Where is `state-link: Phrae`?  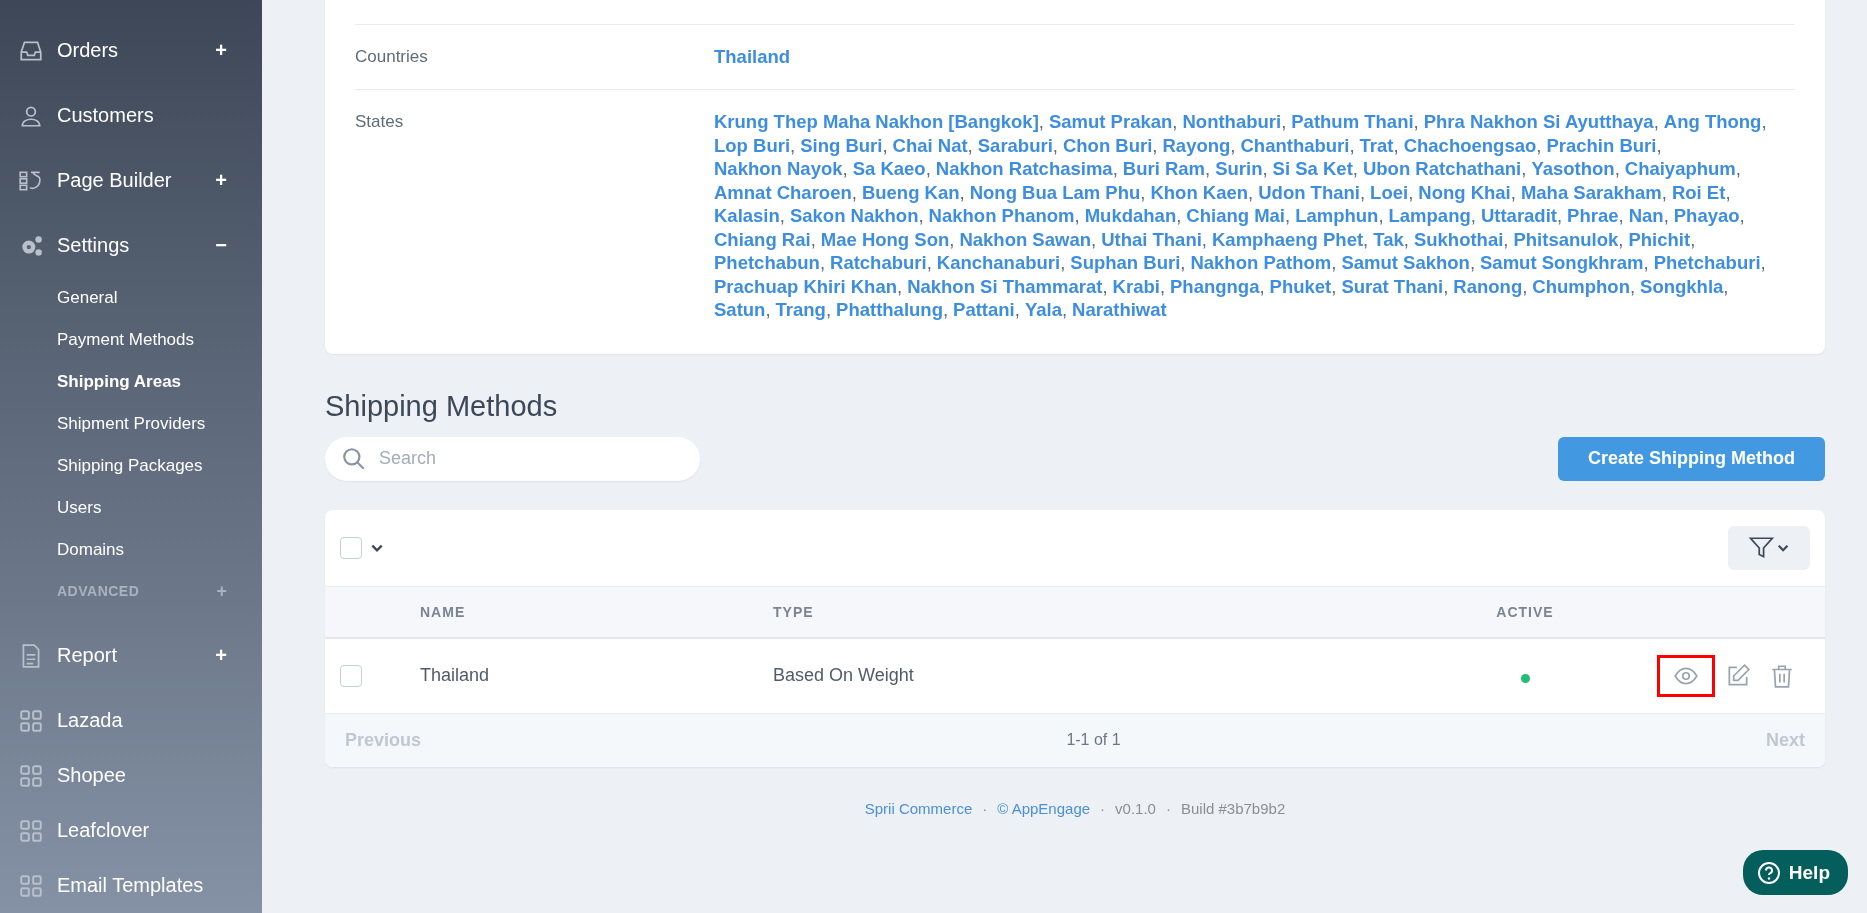 state-link: Phrae is located at coordinates (1593, 215).